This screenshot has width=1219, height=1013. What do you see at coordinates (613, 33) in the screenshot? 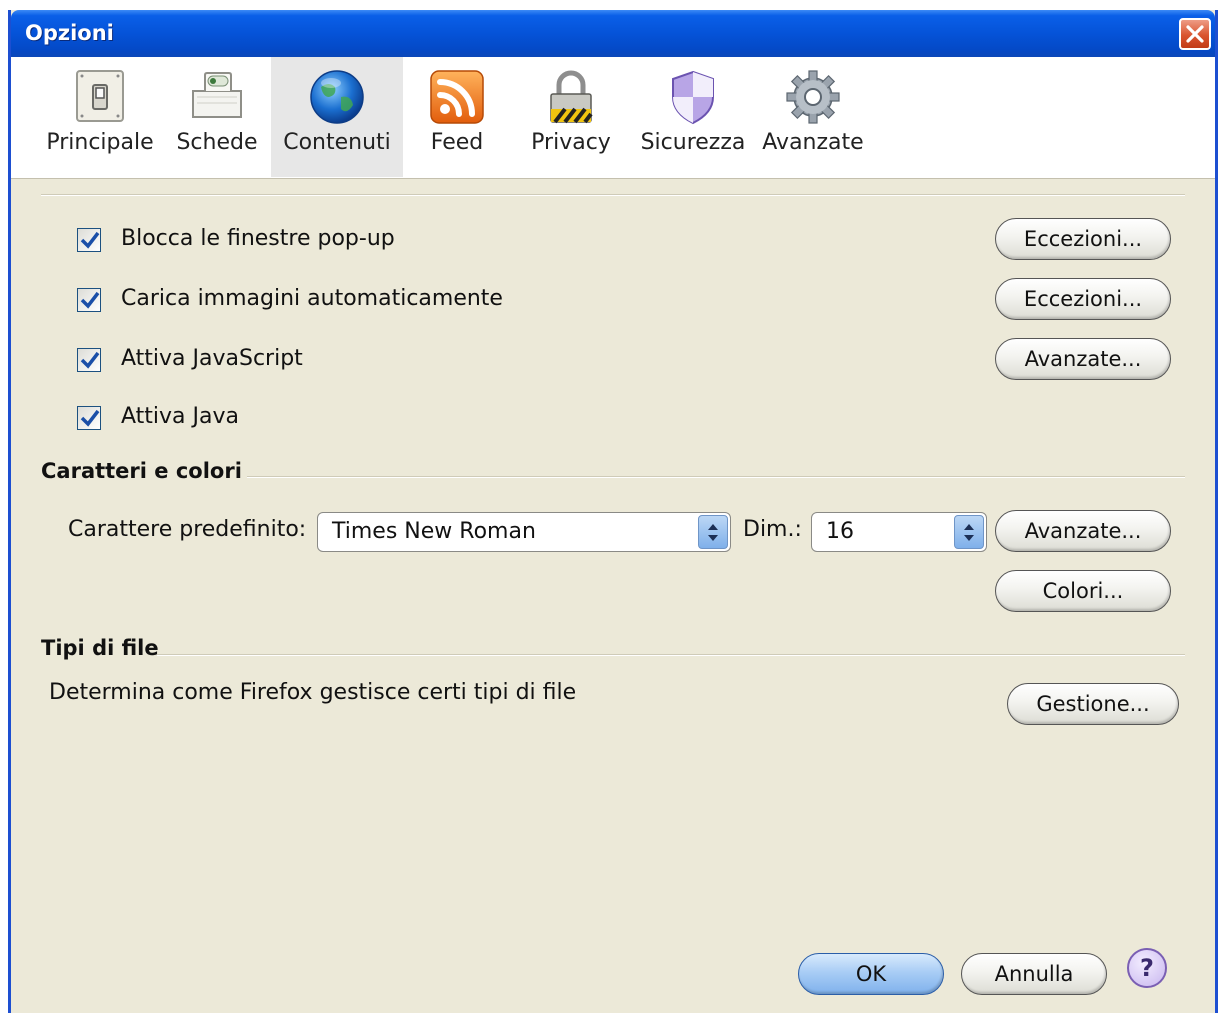
I see `title-bar: Opzioni` at bounding box center [613, 33].